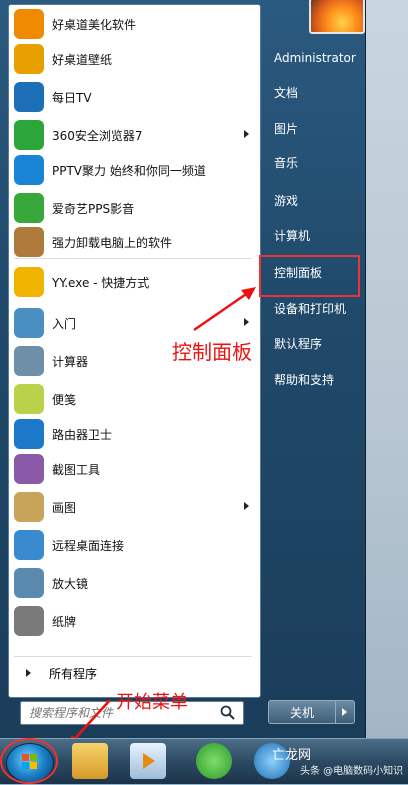 The width and height of the screenshot is (408, 785). Describe the element at coordinates (214, 761) in the screenshot. I see `browser-taskbar-icon` at that location.